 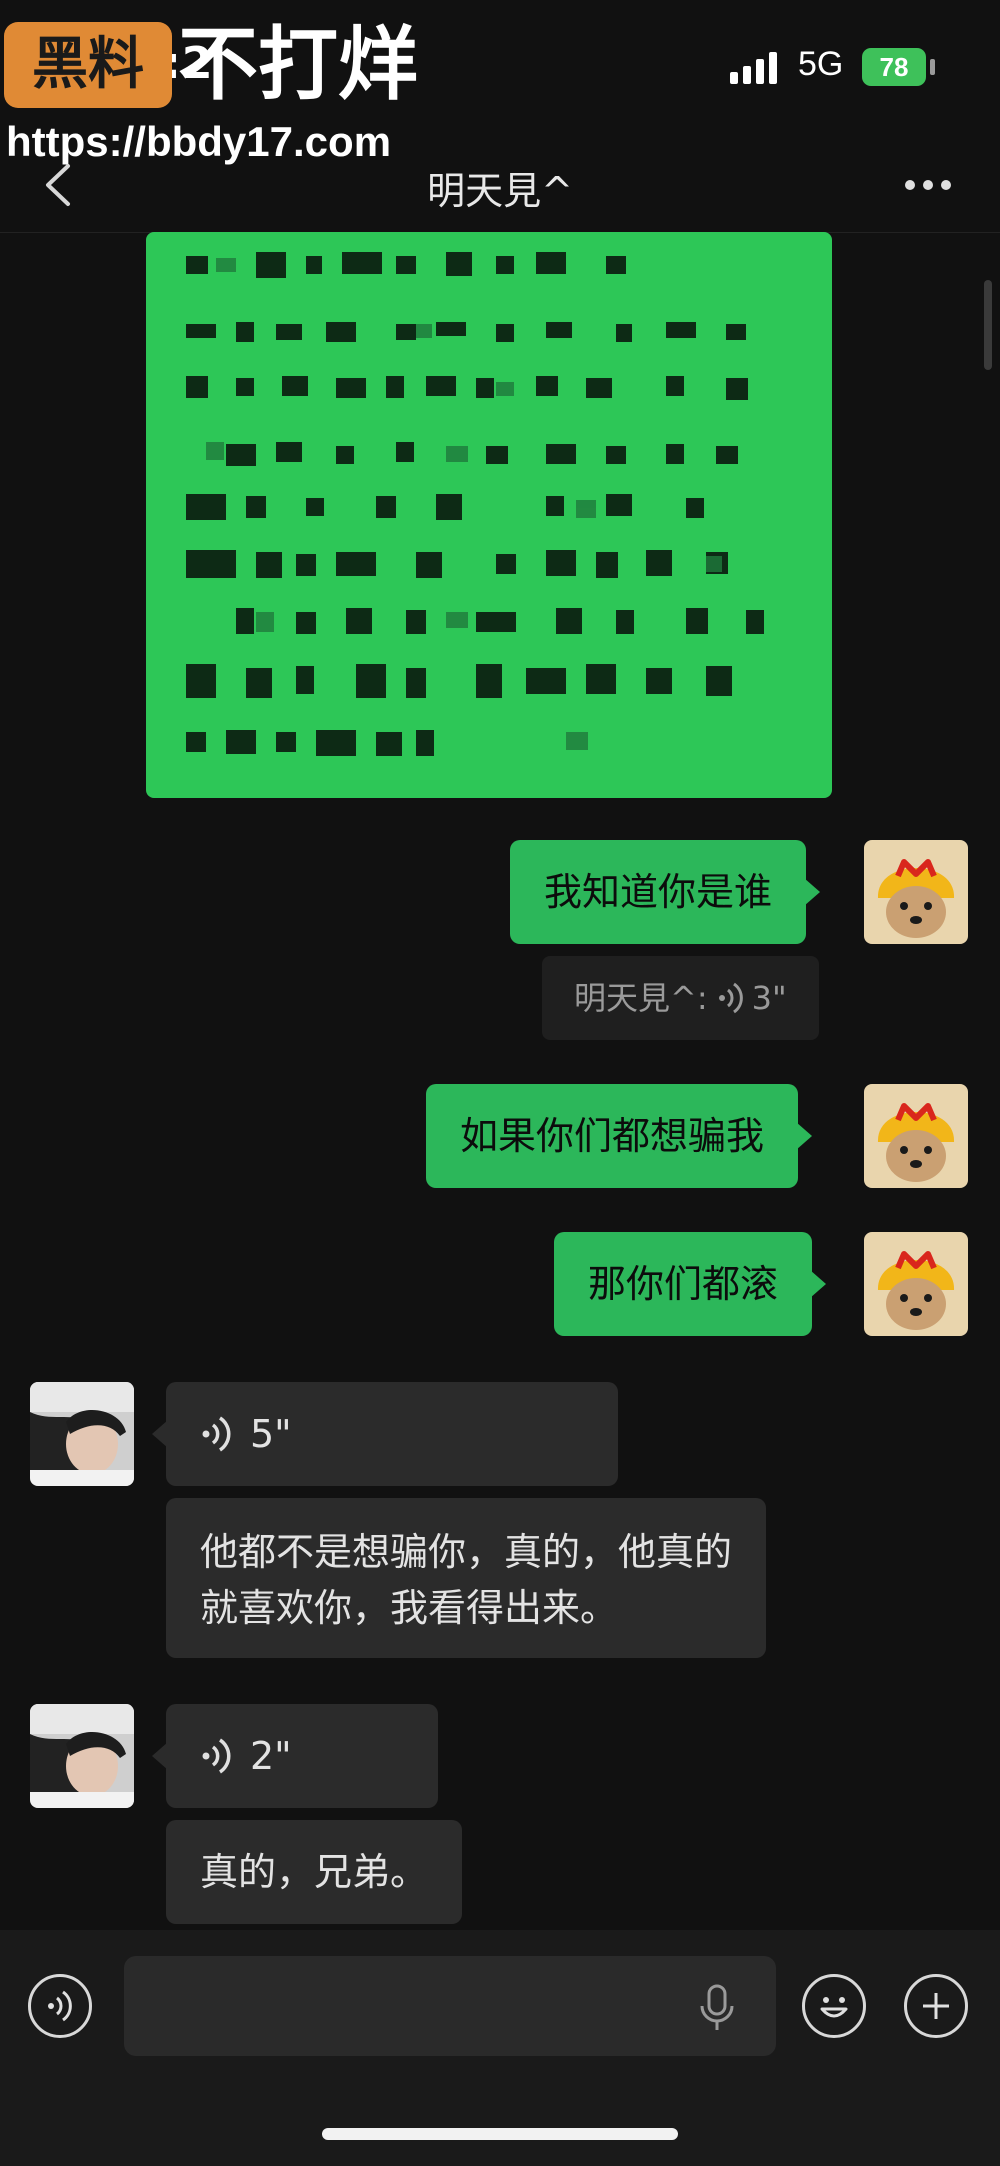 I want to click on watermark-text: 不打烊, so click(x=298, y=64).